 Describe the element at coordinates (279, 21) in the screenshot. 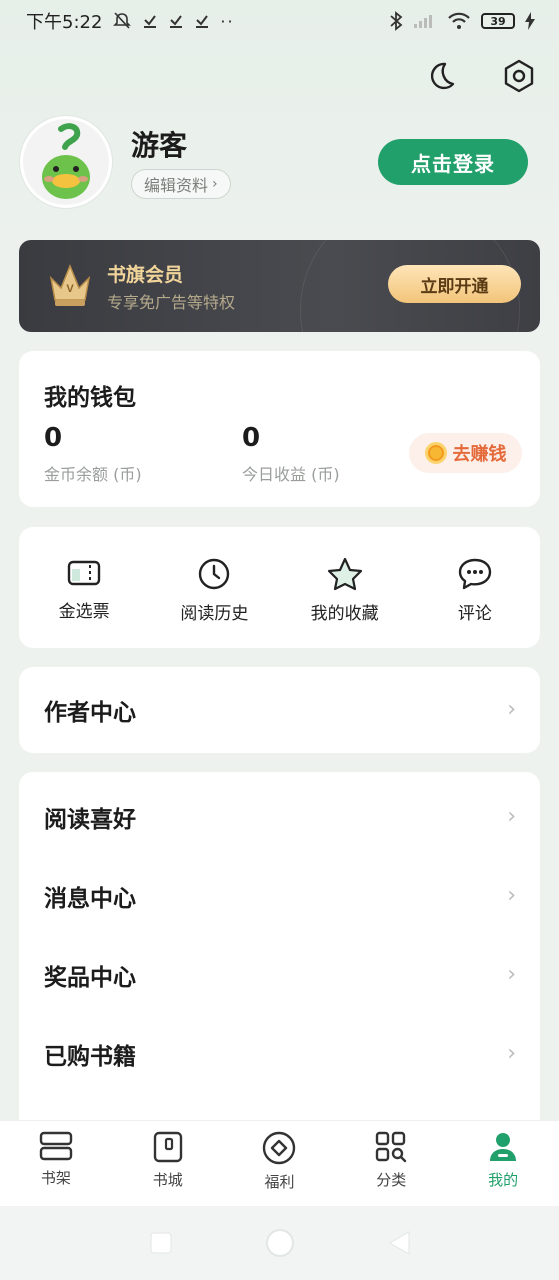

I see `status-bar: 下午5:22 ·· 39` at that location.